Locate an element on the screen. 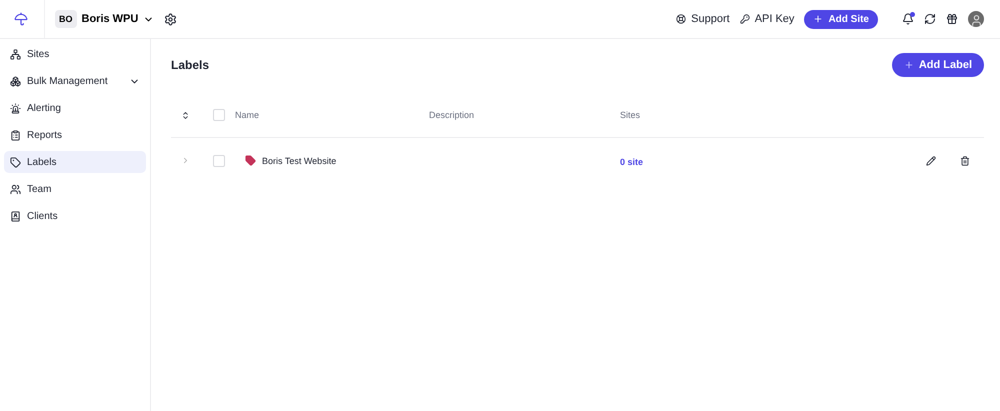 The height and width of the screenshot is (411, 1000). sidebar-item: Reports is located at coordinates (75, 135).